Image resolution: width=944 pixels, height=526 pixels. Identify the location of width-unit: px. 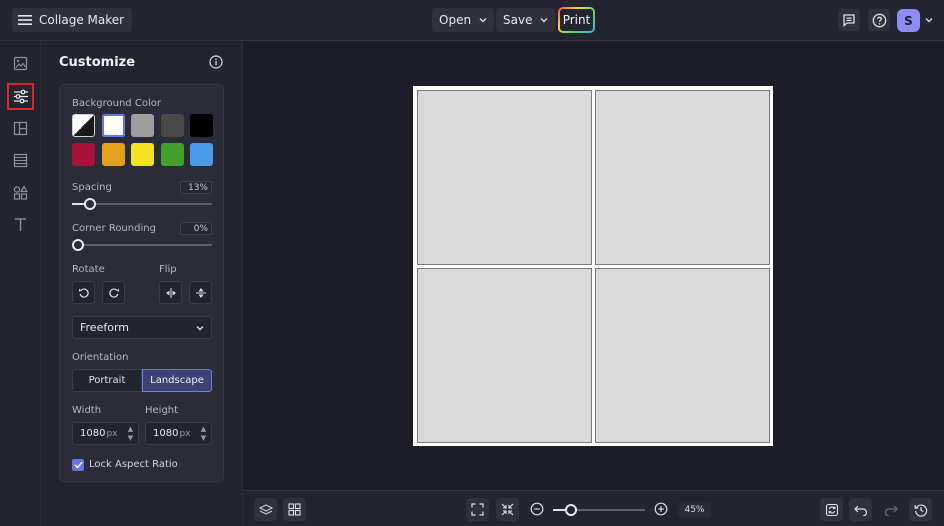
(112, 433).